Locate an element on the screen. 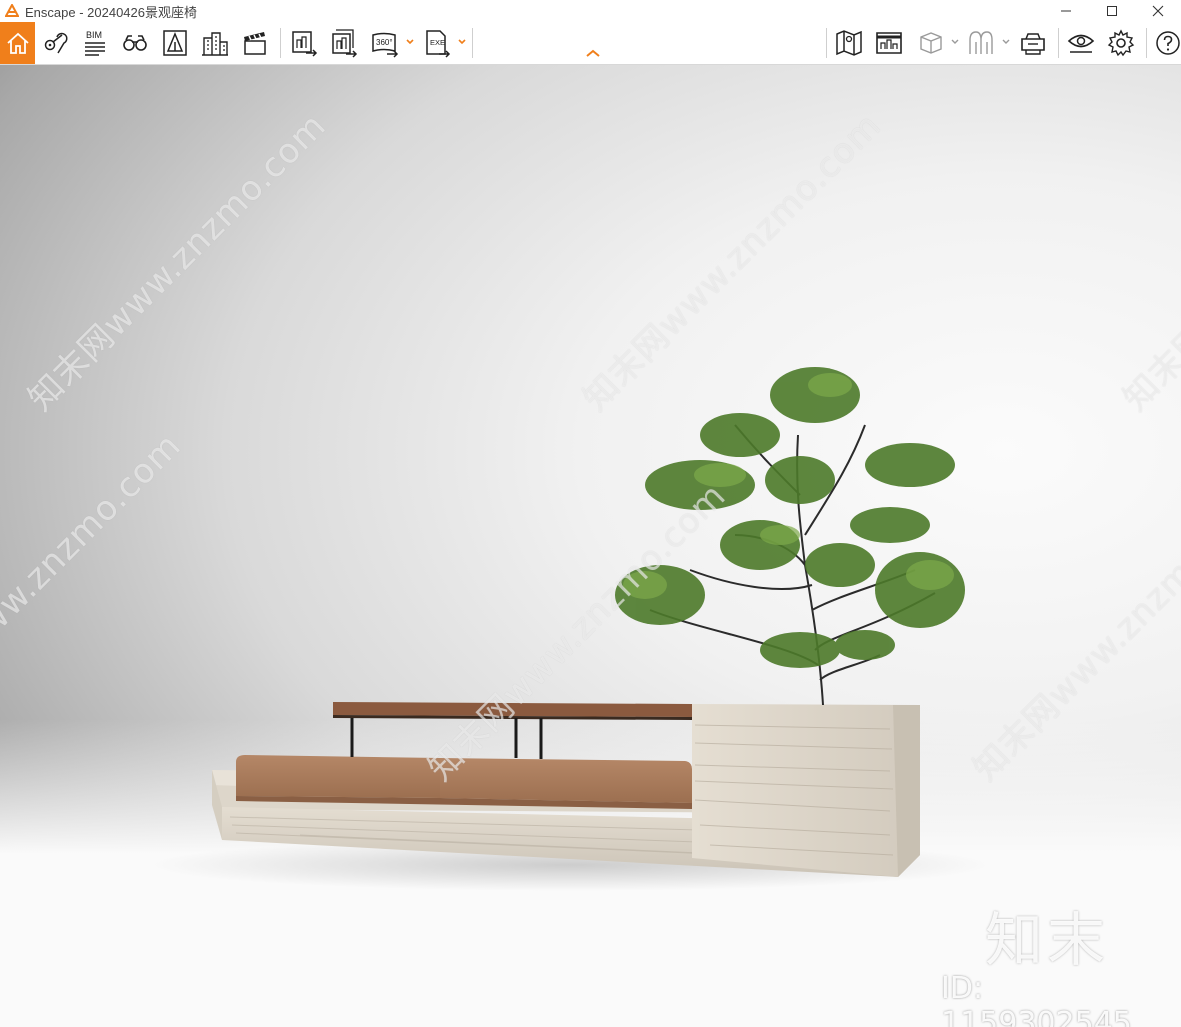  capture-settings-button is located at coordinates (889, 43).